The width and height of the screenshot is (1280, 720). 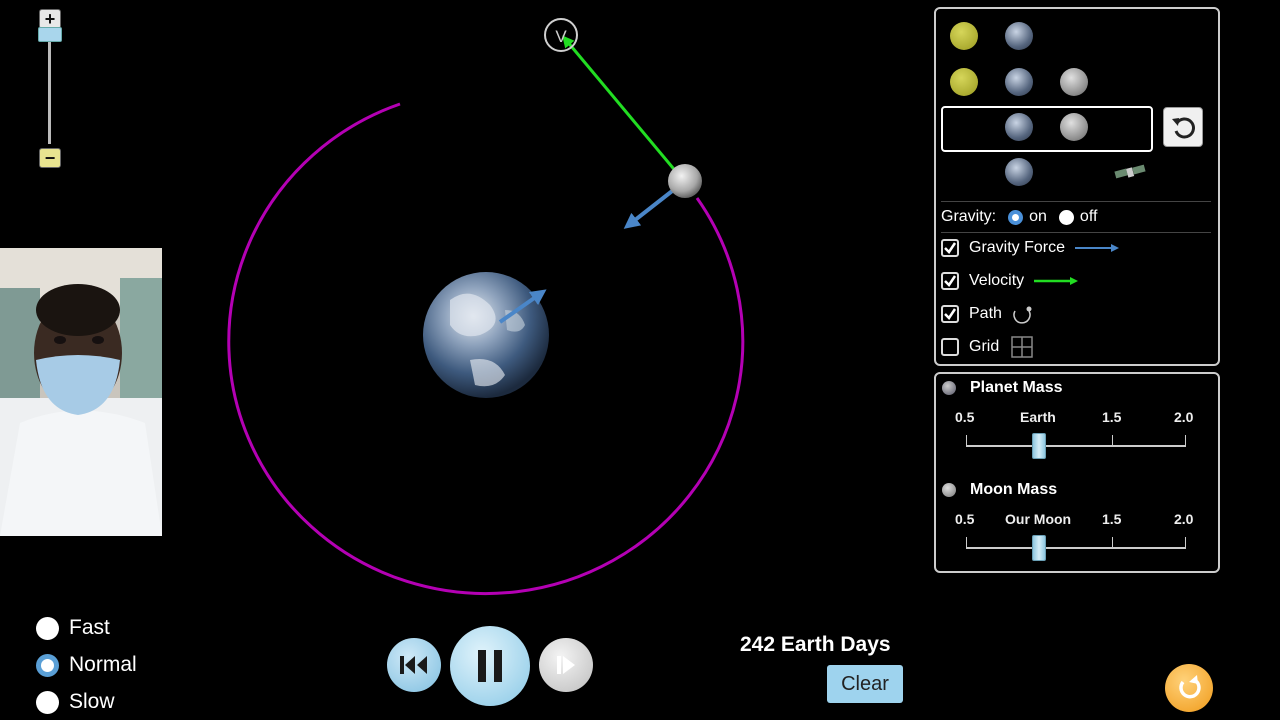 I want to click on speed-normal-label: Normal, so click(x=103, y=664).